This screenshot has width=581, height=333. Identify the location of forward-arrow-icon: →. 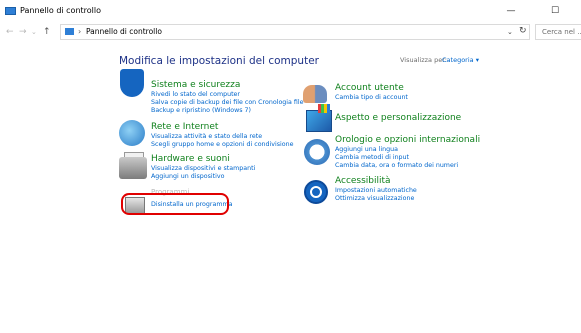
(23, 32).